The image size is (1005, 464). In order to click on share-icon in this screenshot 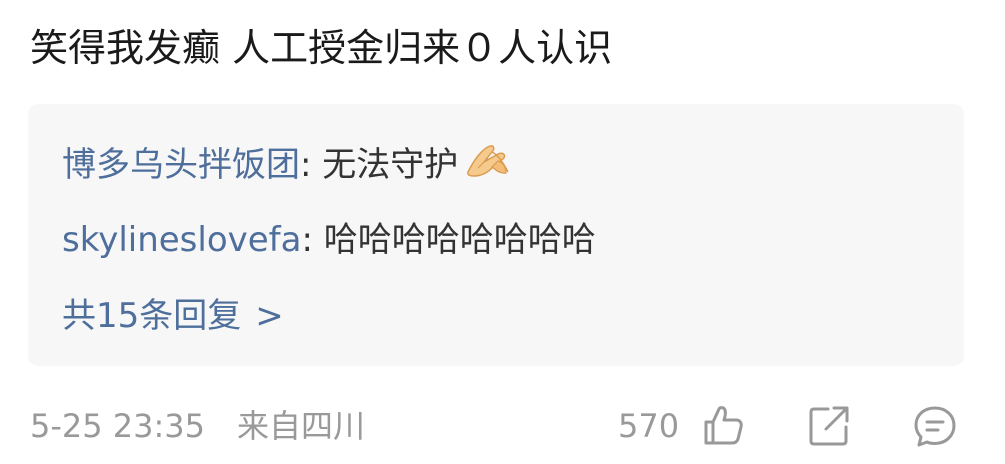, I will do `click(829, 426)`.